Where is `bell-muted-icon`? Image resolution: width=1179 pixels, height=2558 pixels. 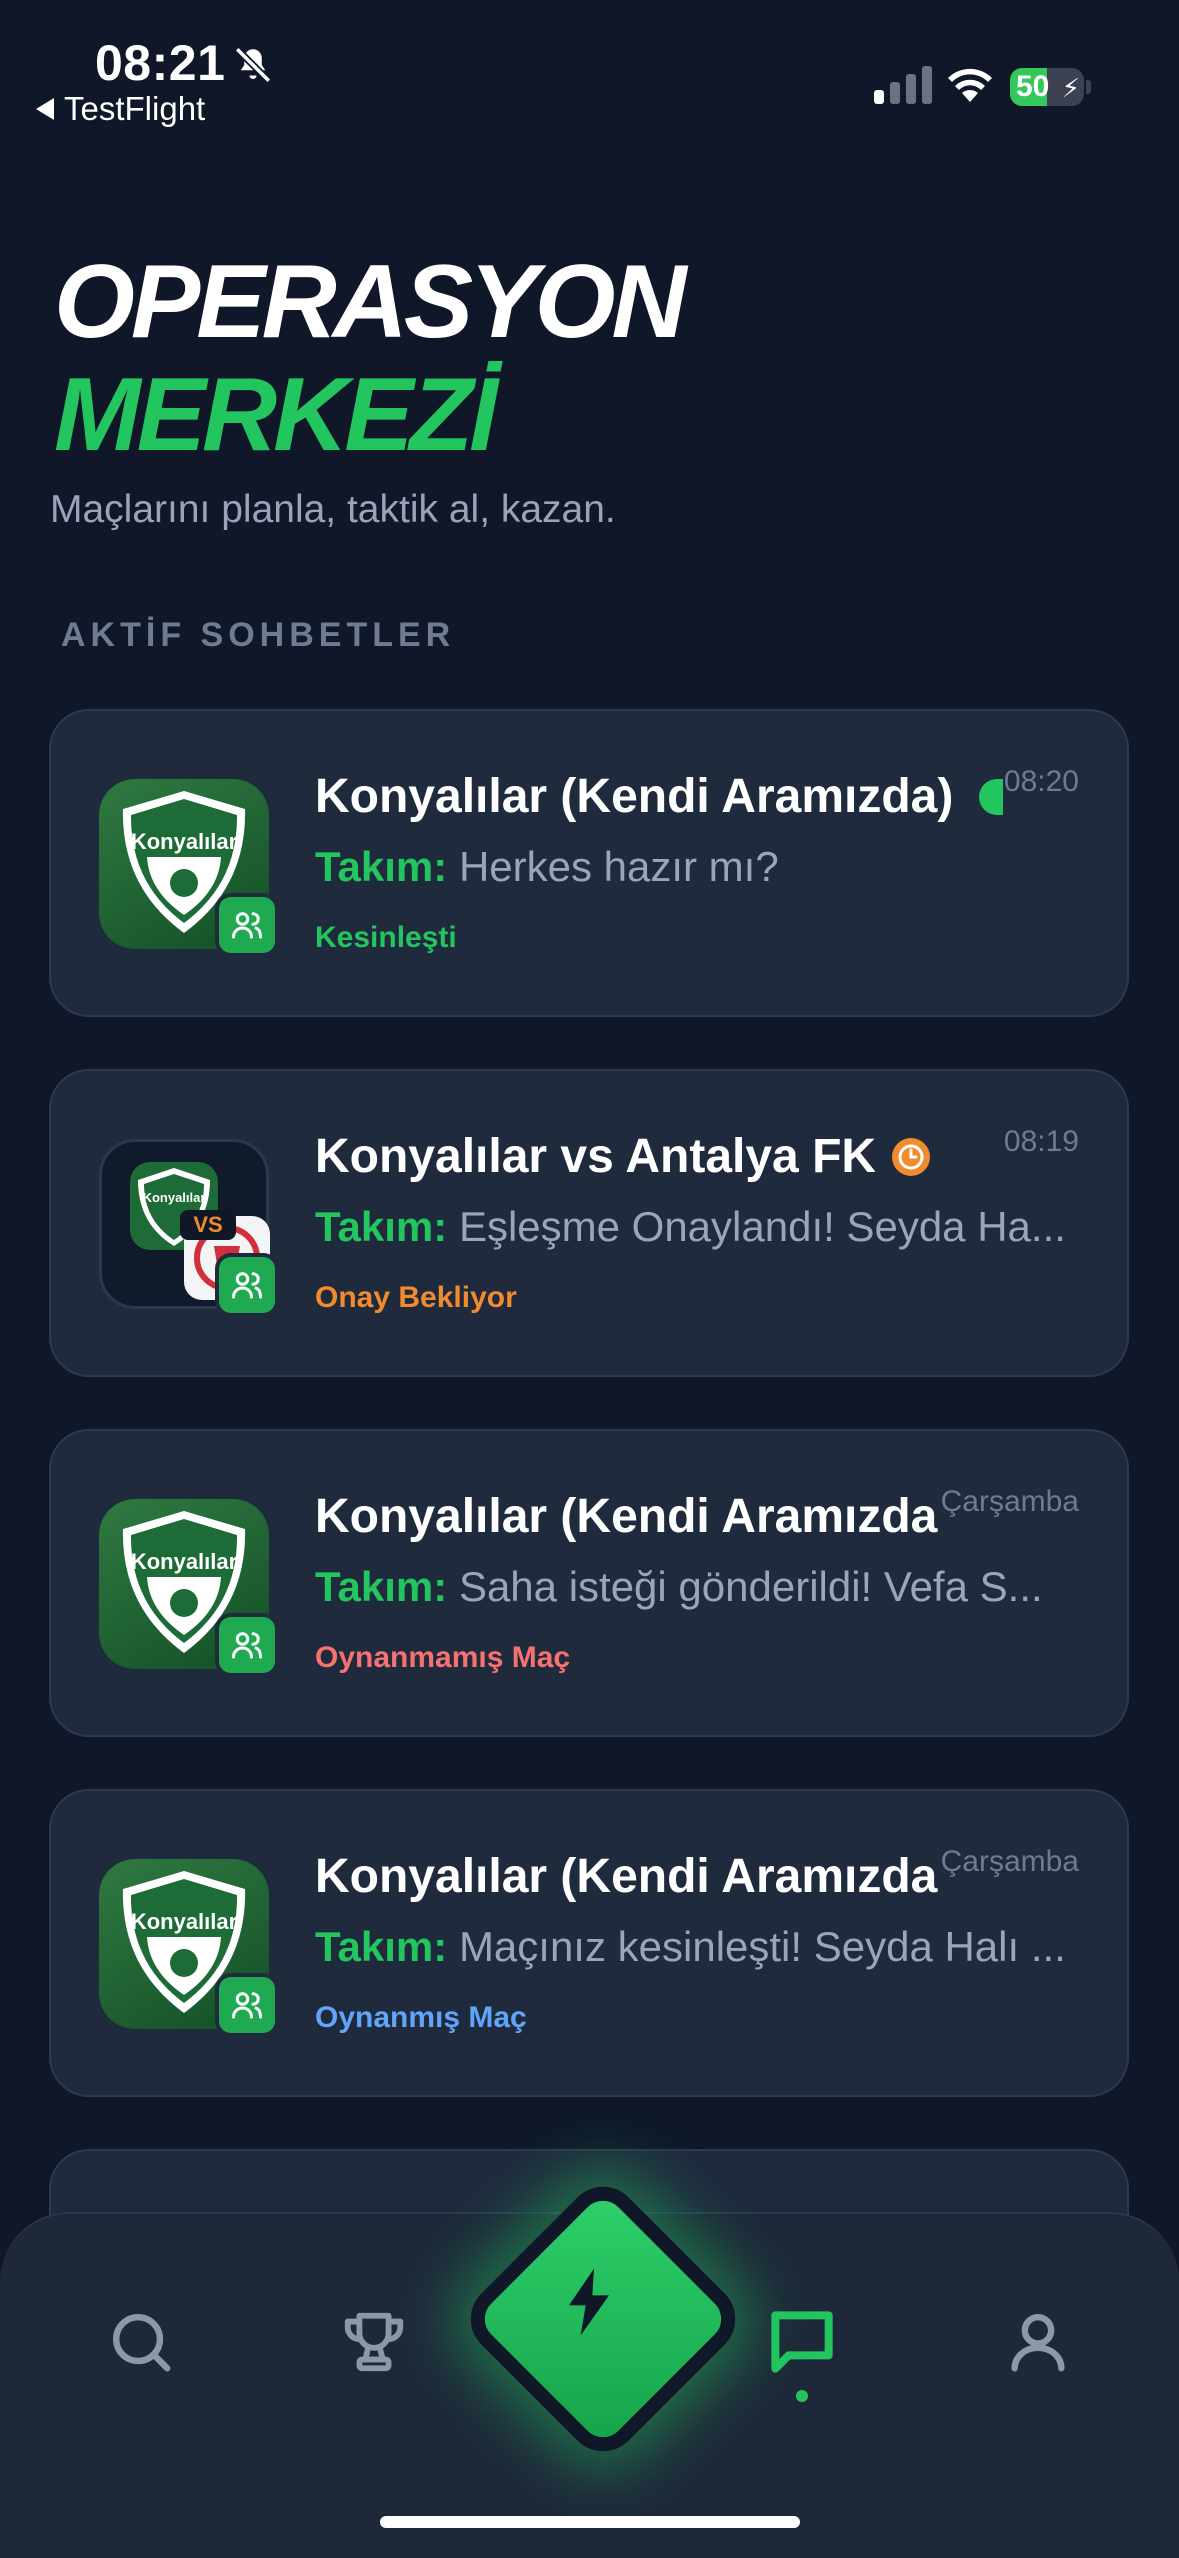
bell-muted-icon is located at coordinates (253, 65).